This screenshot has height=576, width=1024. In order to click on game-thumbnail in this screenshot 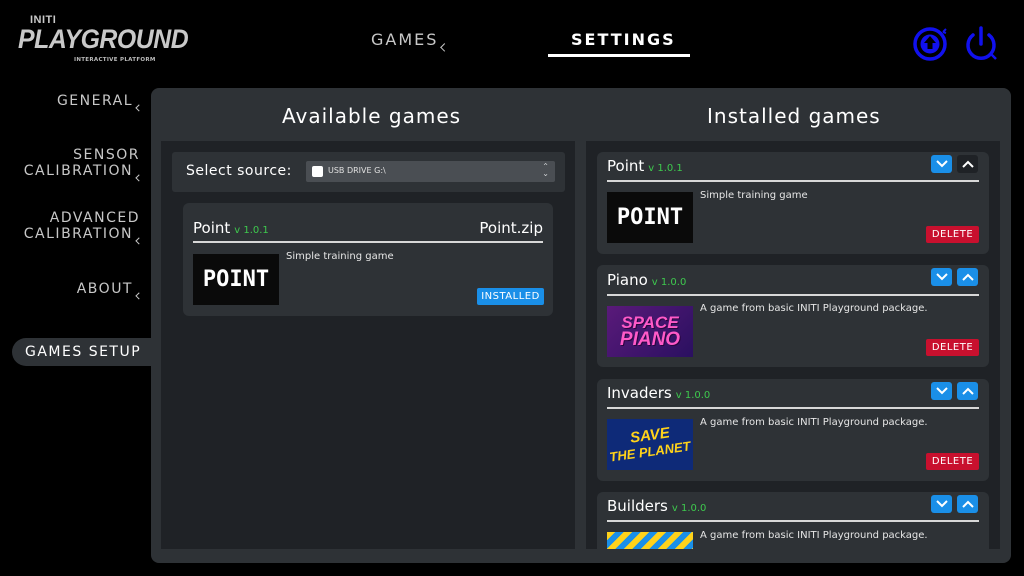, I will do `click(650, 540)`.